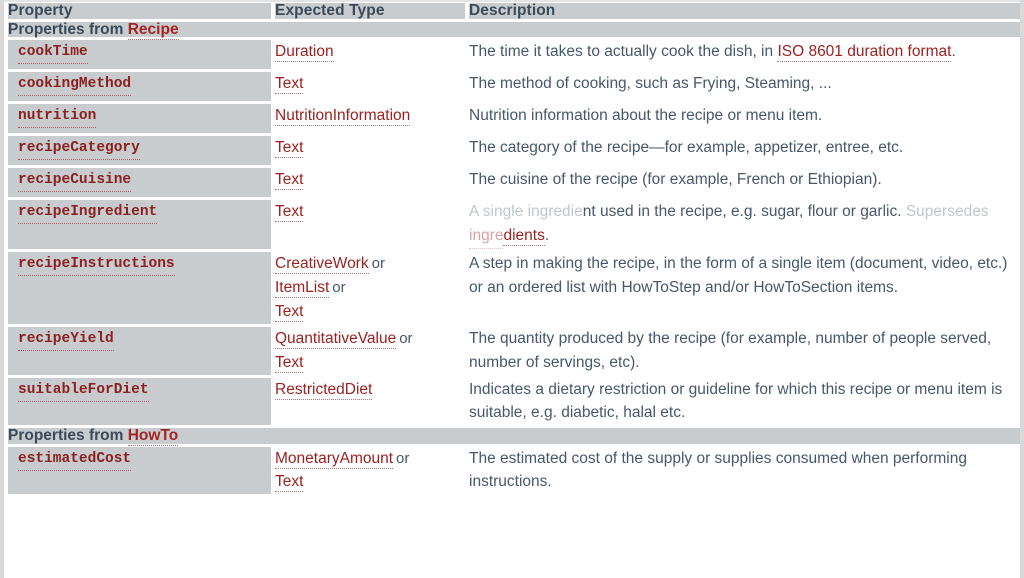  I want to click on property-name-link: nutrition, so click(57, 118).